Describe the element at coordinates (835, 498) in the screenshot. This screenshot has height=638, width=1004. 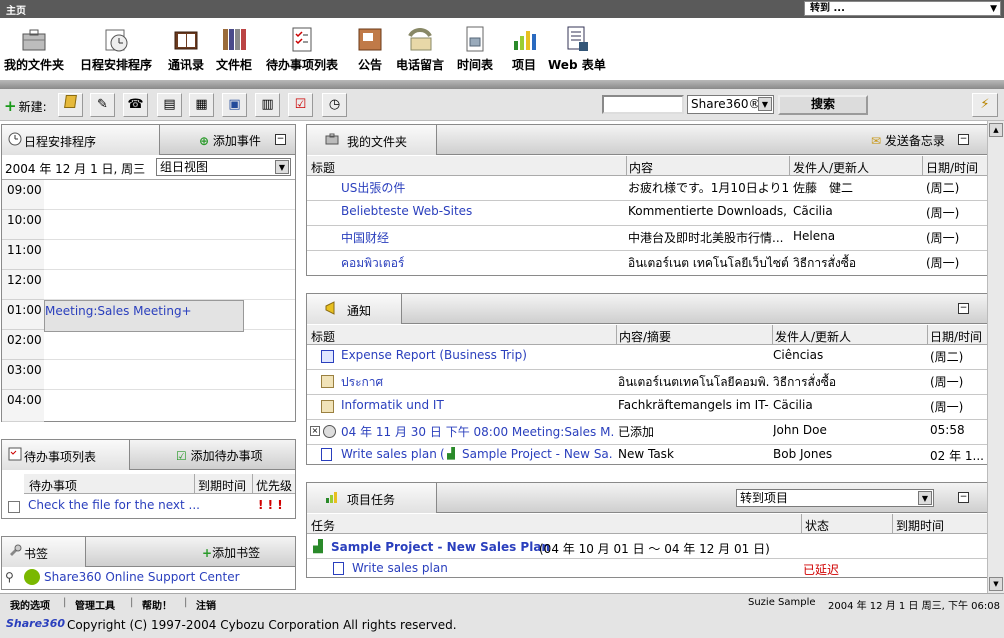
I see `goto-project-select: 转到项目 ▼` at that location.